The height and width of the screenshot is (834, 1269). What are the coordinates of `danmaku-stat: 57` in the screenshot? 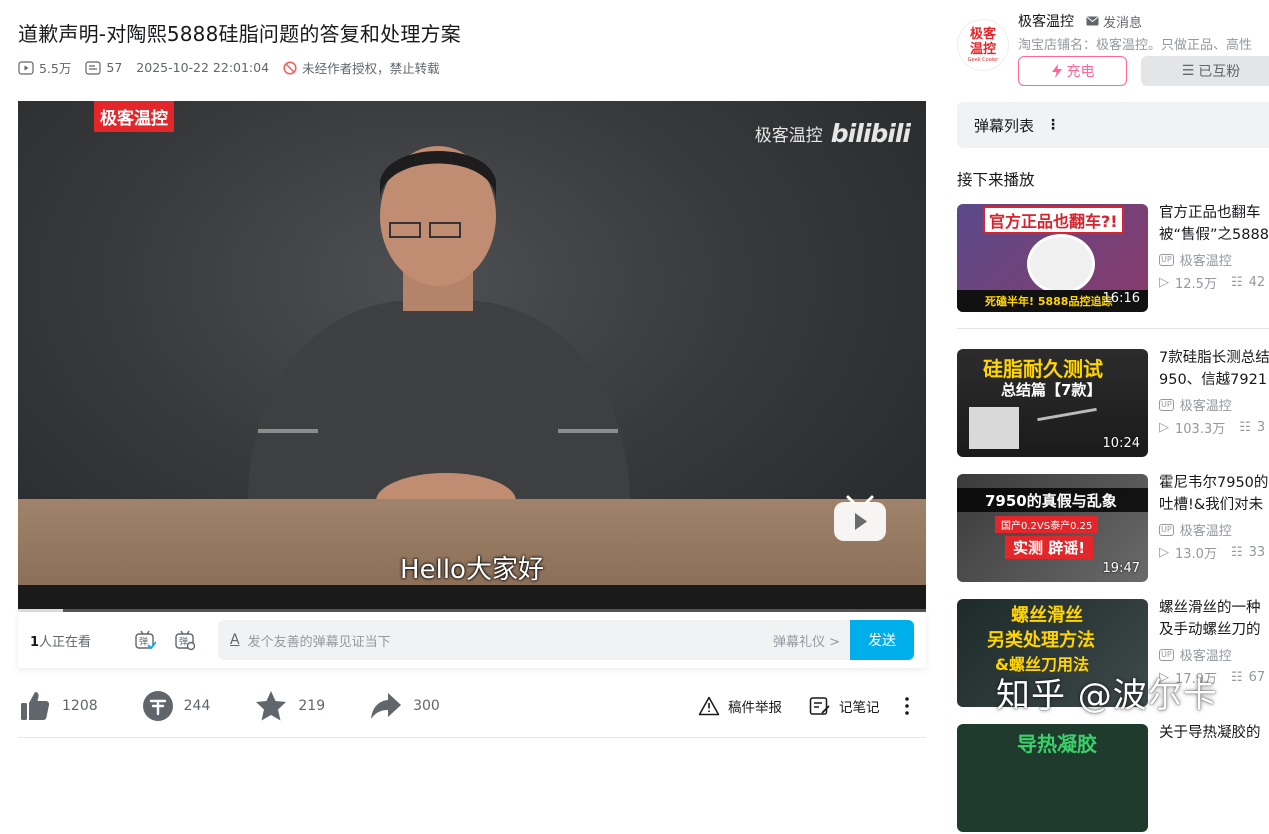 It's located at (103, 67).